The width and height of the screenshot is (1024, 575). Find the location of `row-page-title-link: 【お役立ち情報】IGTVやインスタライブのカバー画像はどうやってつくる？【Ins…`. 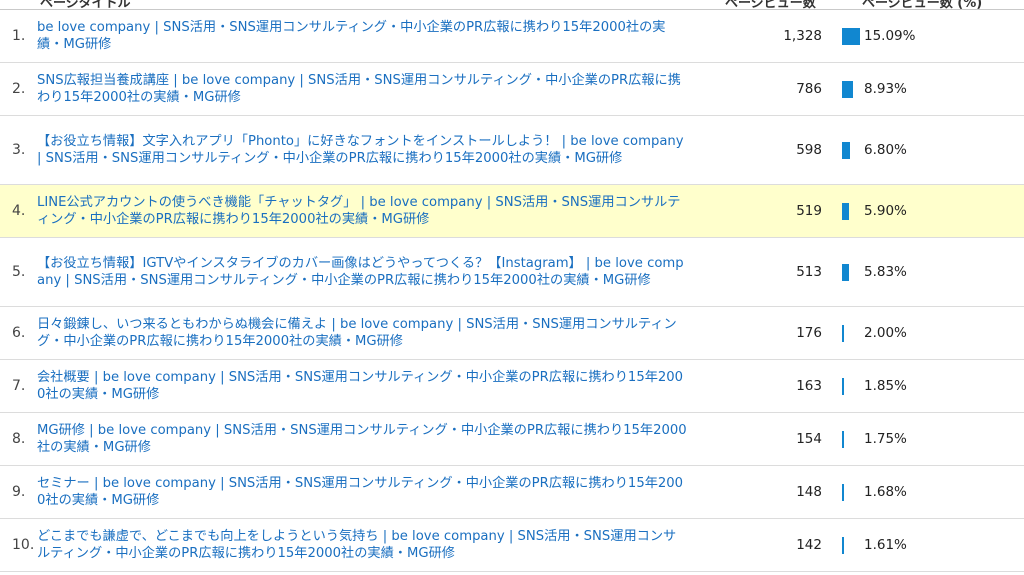

row-page-title-link: 【お役立ち情報】IGTVやインスタライブのカバー画像はどうやってつくる？【Ins… is located at coordinates (362, 272).